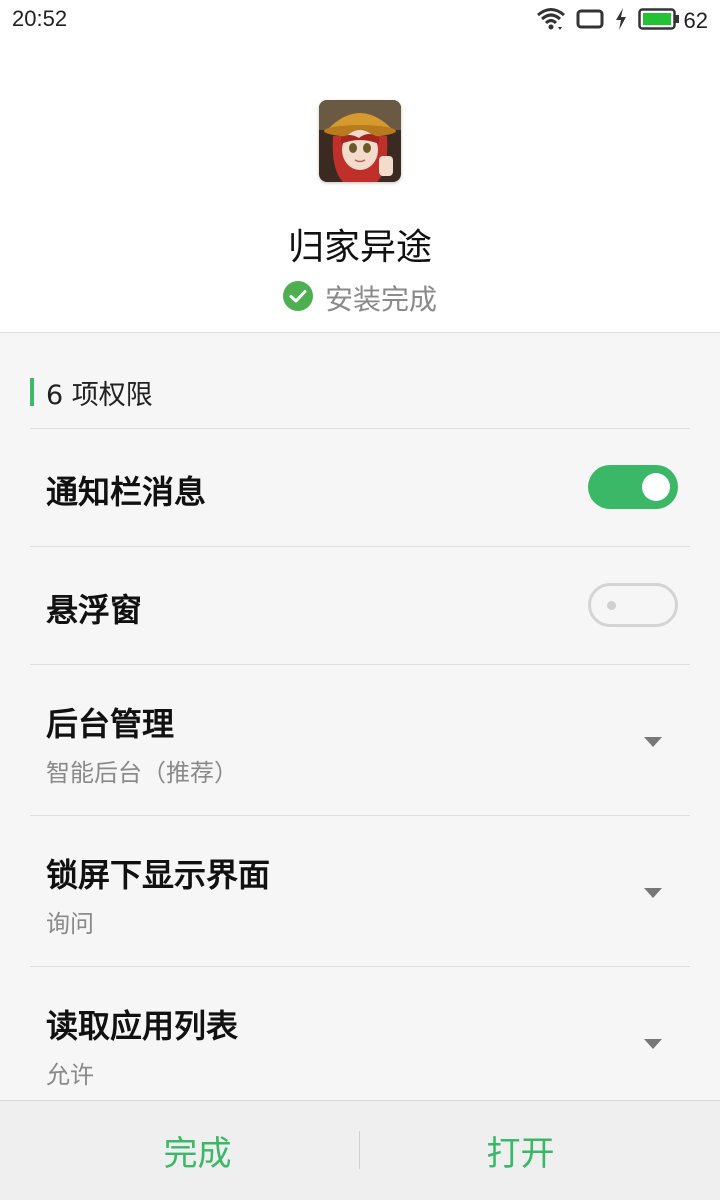  Describe the element at coordinates (359, 247) in the screenshot. I see `app-name: 归家异途` at that location.